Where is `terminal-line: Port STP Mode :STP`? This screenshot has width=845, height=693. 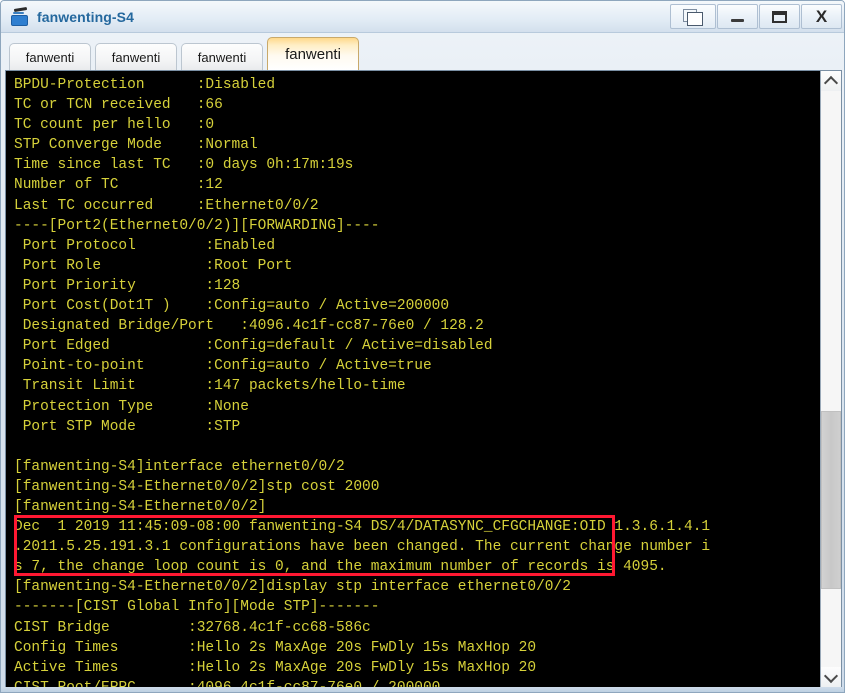
terminal-line: Port STP Mode :STP is located at coordinates (127, 426).